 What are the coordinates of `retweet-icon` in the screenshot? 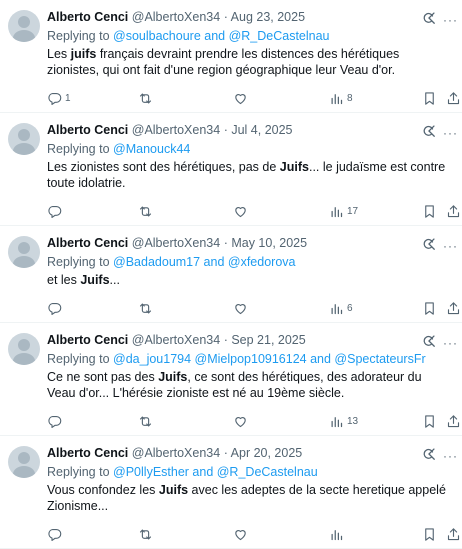 It's located at (145, 211).